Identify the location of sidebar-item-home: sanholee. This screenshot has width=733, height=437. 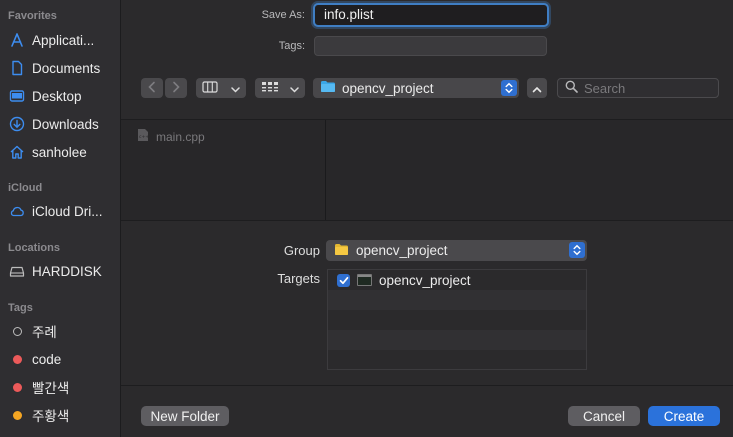
(60, 152).